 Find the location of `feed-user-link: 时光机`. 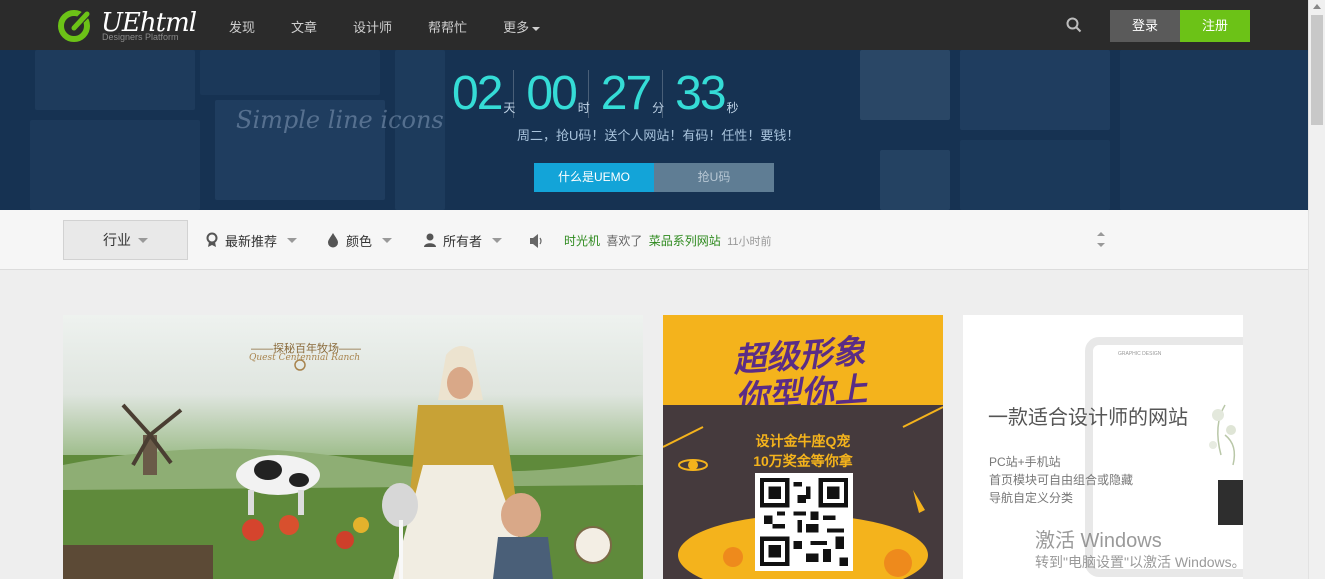

feed-user-link: 时光机 is located at coordinates (582, 241).